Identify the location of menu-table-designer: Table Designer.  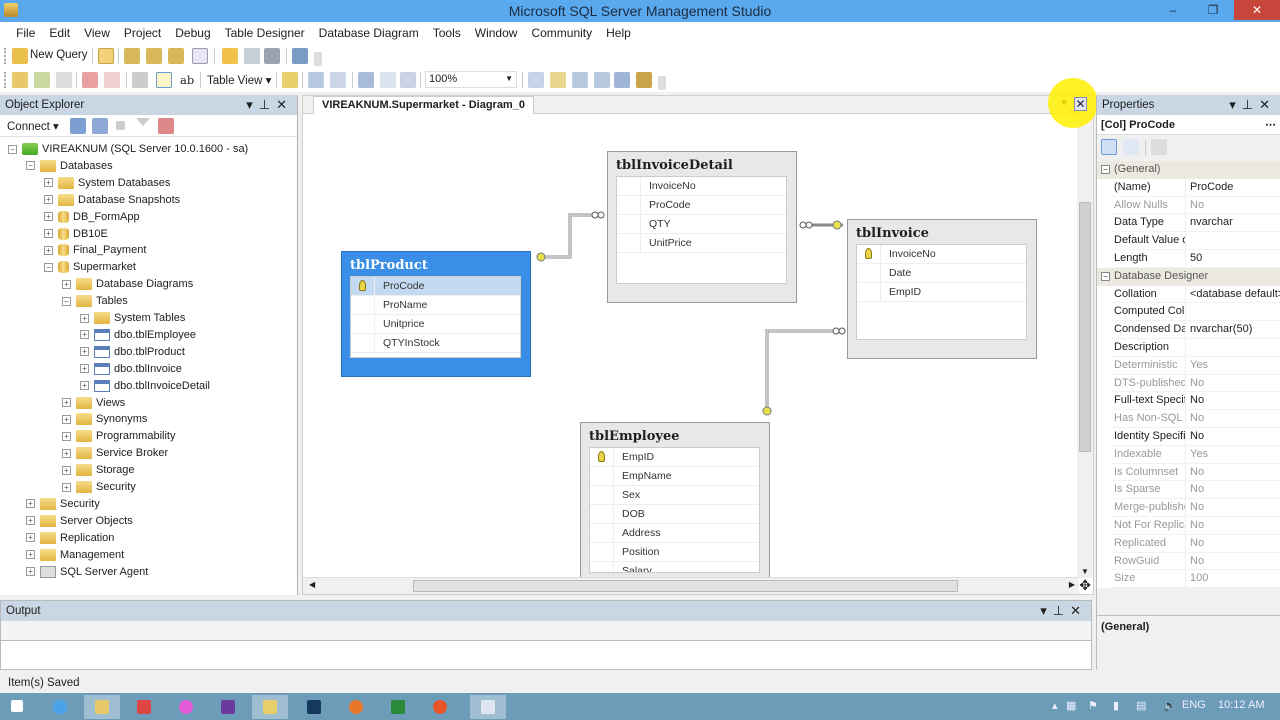
(265, 33).